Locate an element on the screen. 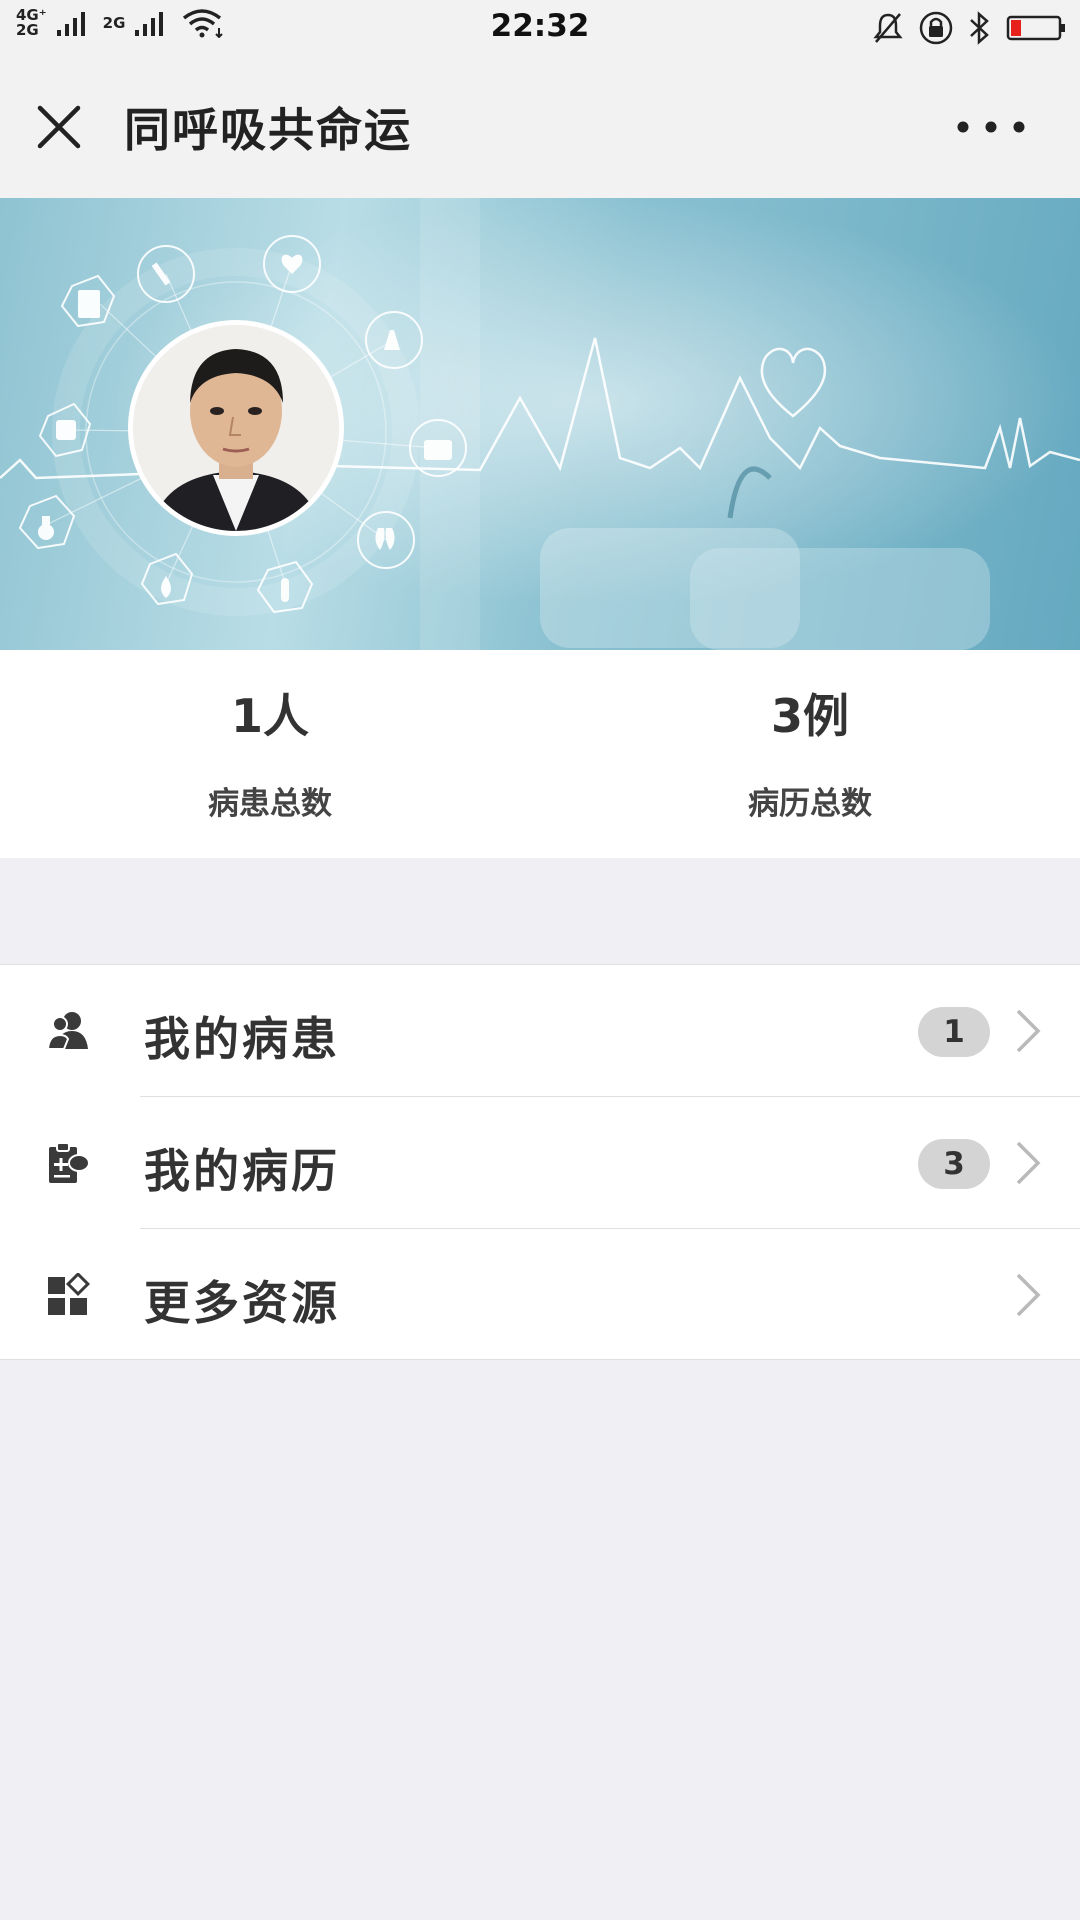  status-bar: 4G⁺ 2G 2G 22:32 is located at coordinates (540, 27).